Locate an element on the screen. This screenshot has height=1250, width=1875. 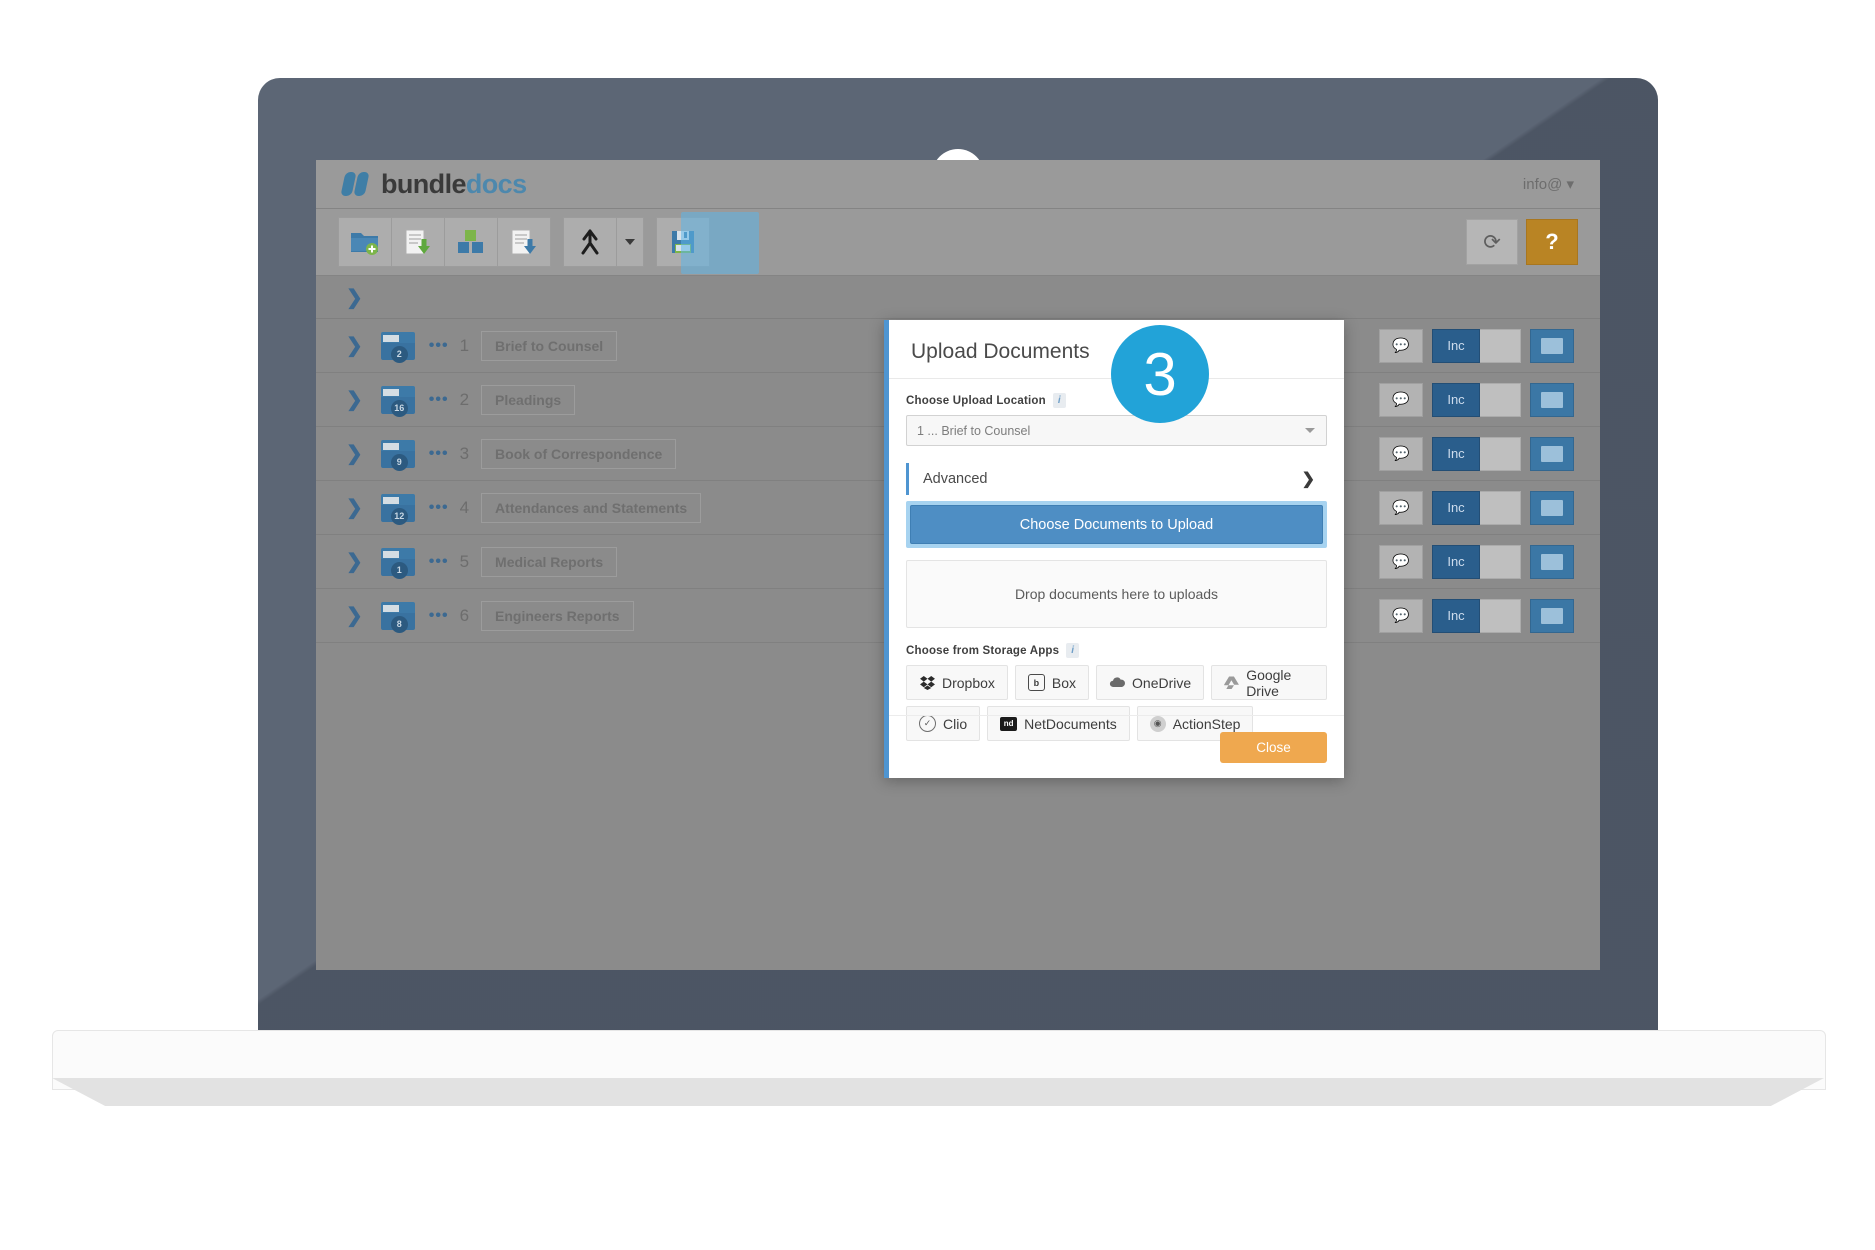
dropbox-icon is located at coordinates (927, 683).